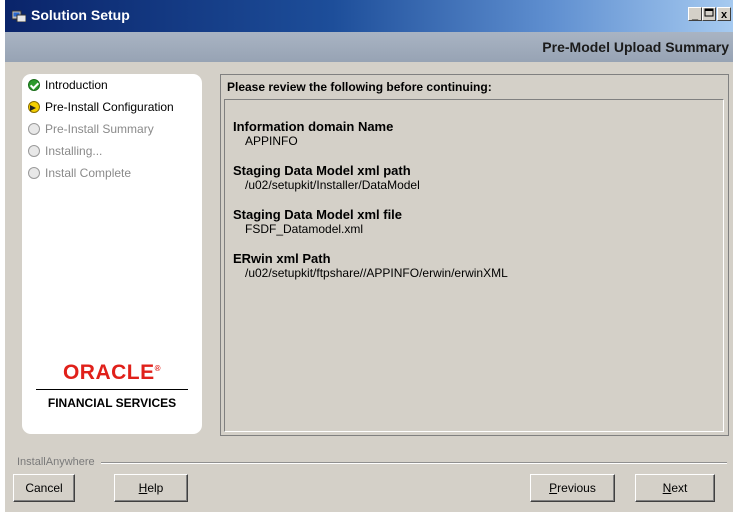 Image resolution: width=733 pixels, height=512 pixels. I want to click on minimize-button: _, so click(695, 14).